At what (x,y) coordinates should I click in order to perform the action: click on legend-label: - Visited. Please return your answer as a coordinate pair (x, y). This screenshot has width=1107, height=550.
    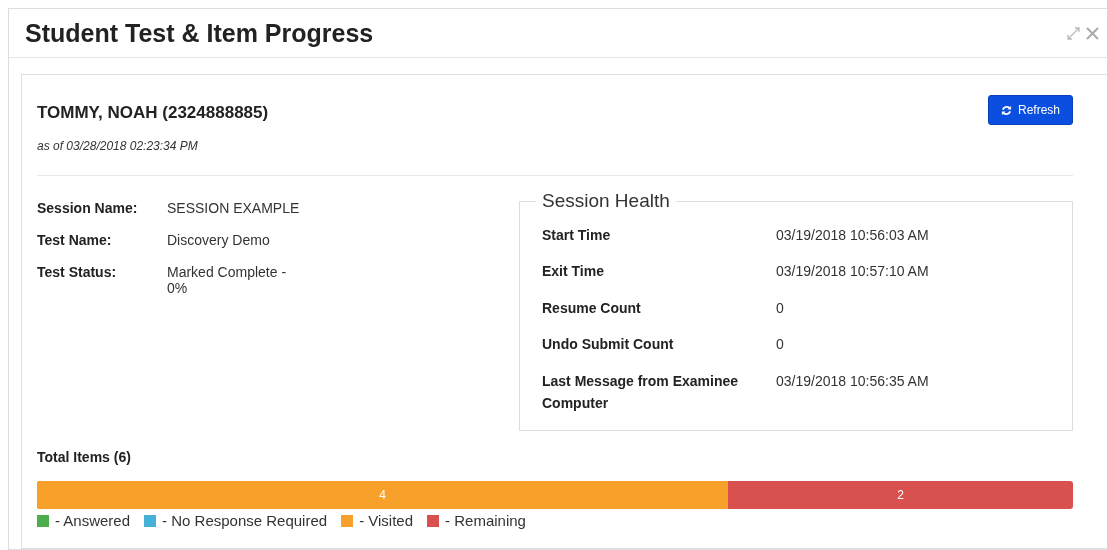
    Looking at the image, I should click on (386, 521).